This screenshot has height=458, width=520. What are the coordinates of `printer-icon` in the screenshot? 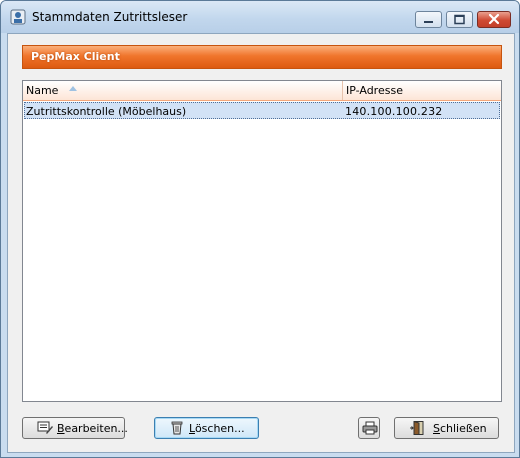 It's located at (370, 428).